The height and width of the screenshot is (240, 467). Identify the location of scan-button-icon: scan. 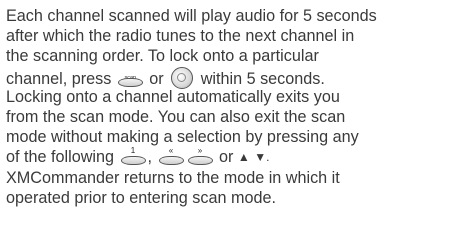
(130, 78).